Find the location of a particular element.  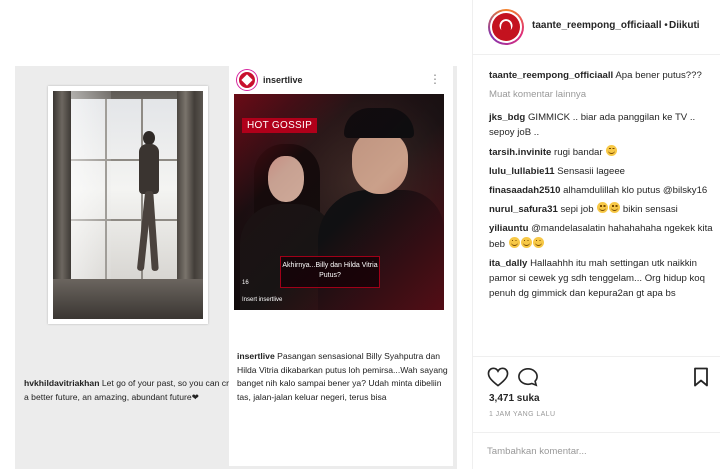

insert-watermark: Insert insertlive is located at coordinates (262, 300).